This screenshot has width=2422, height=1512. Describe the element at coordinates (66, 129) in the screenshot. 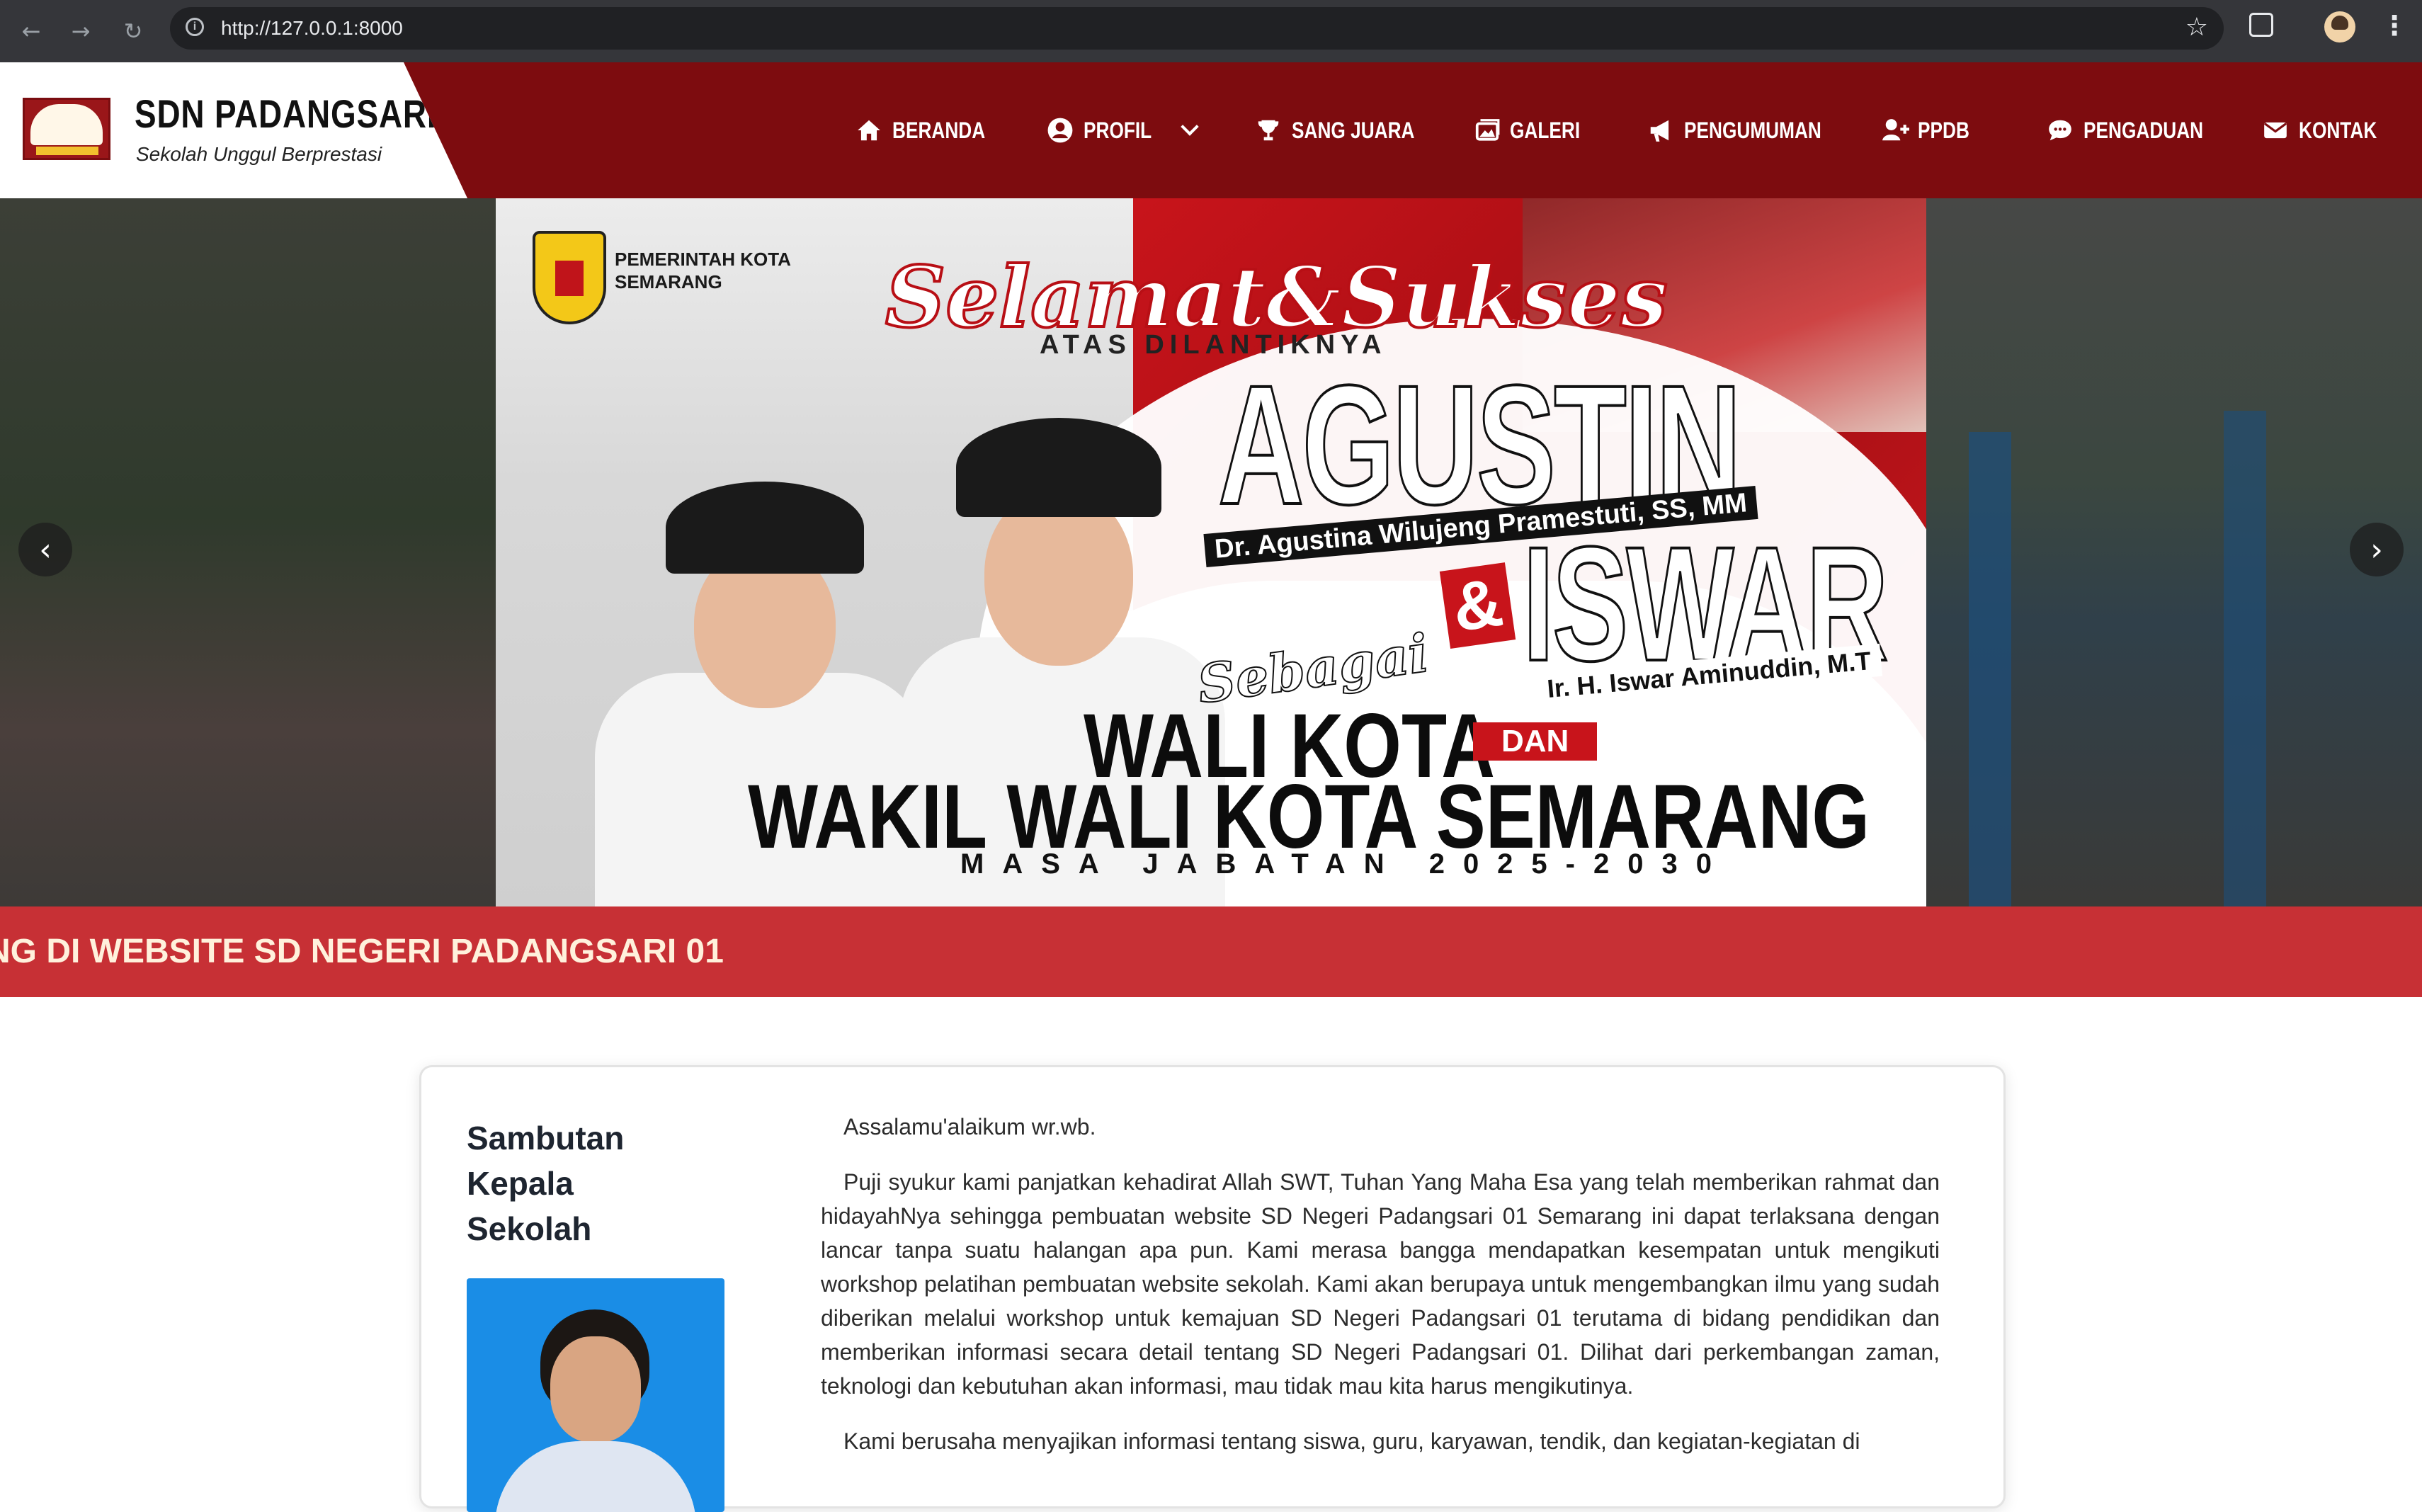

I see `school-logo` at that location.